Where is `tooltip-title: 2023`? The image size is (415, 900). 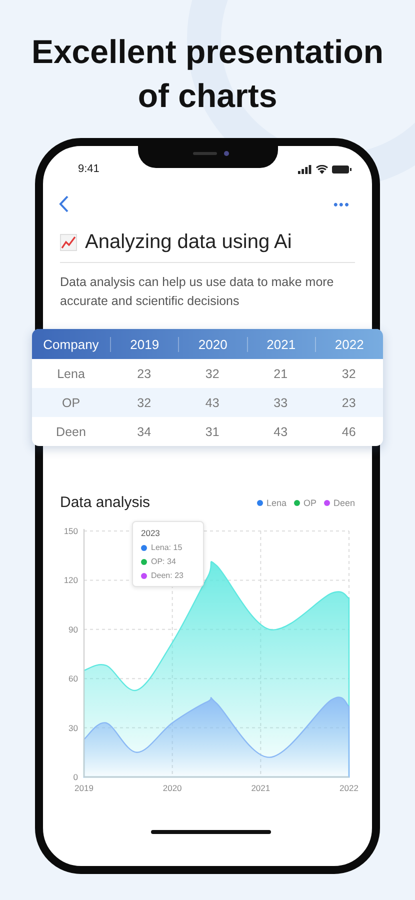
tooltip-title: 2023 is located at coordinates (151, 533).